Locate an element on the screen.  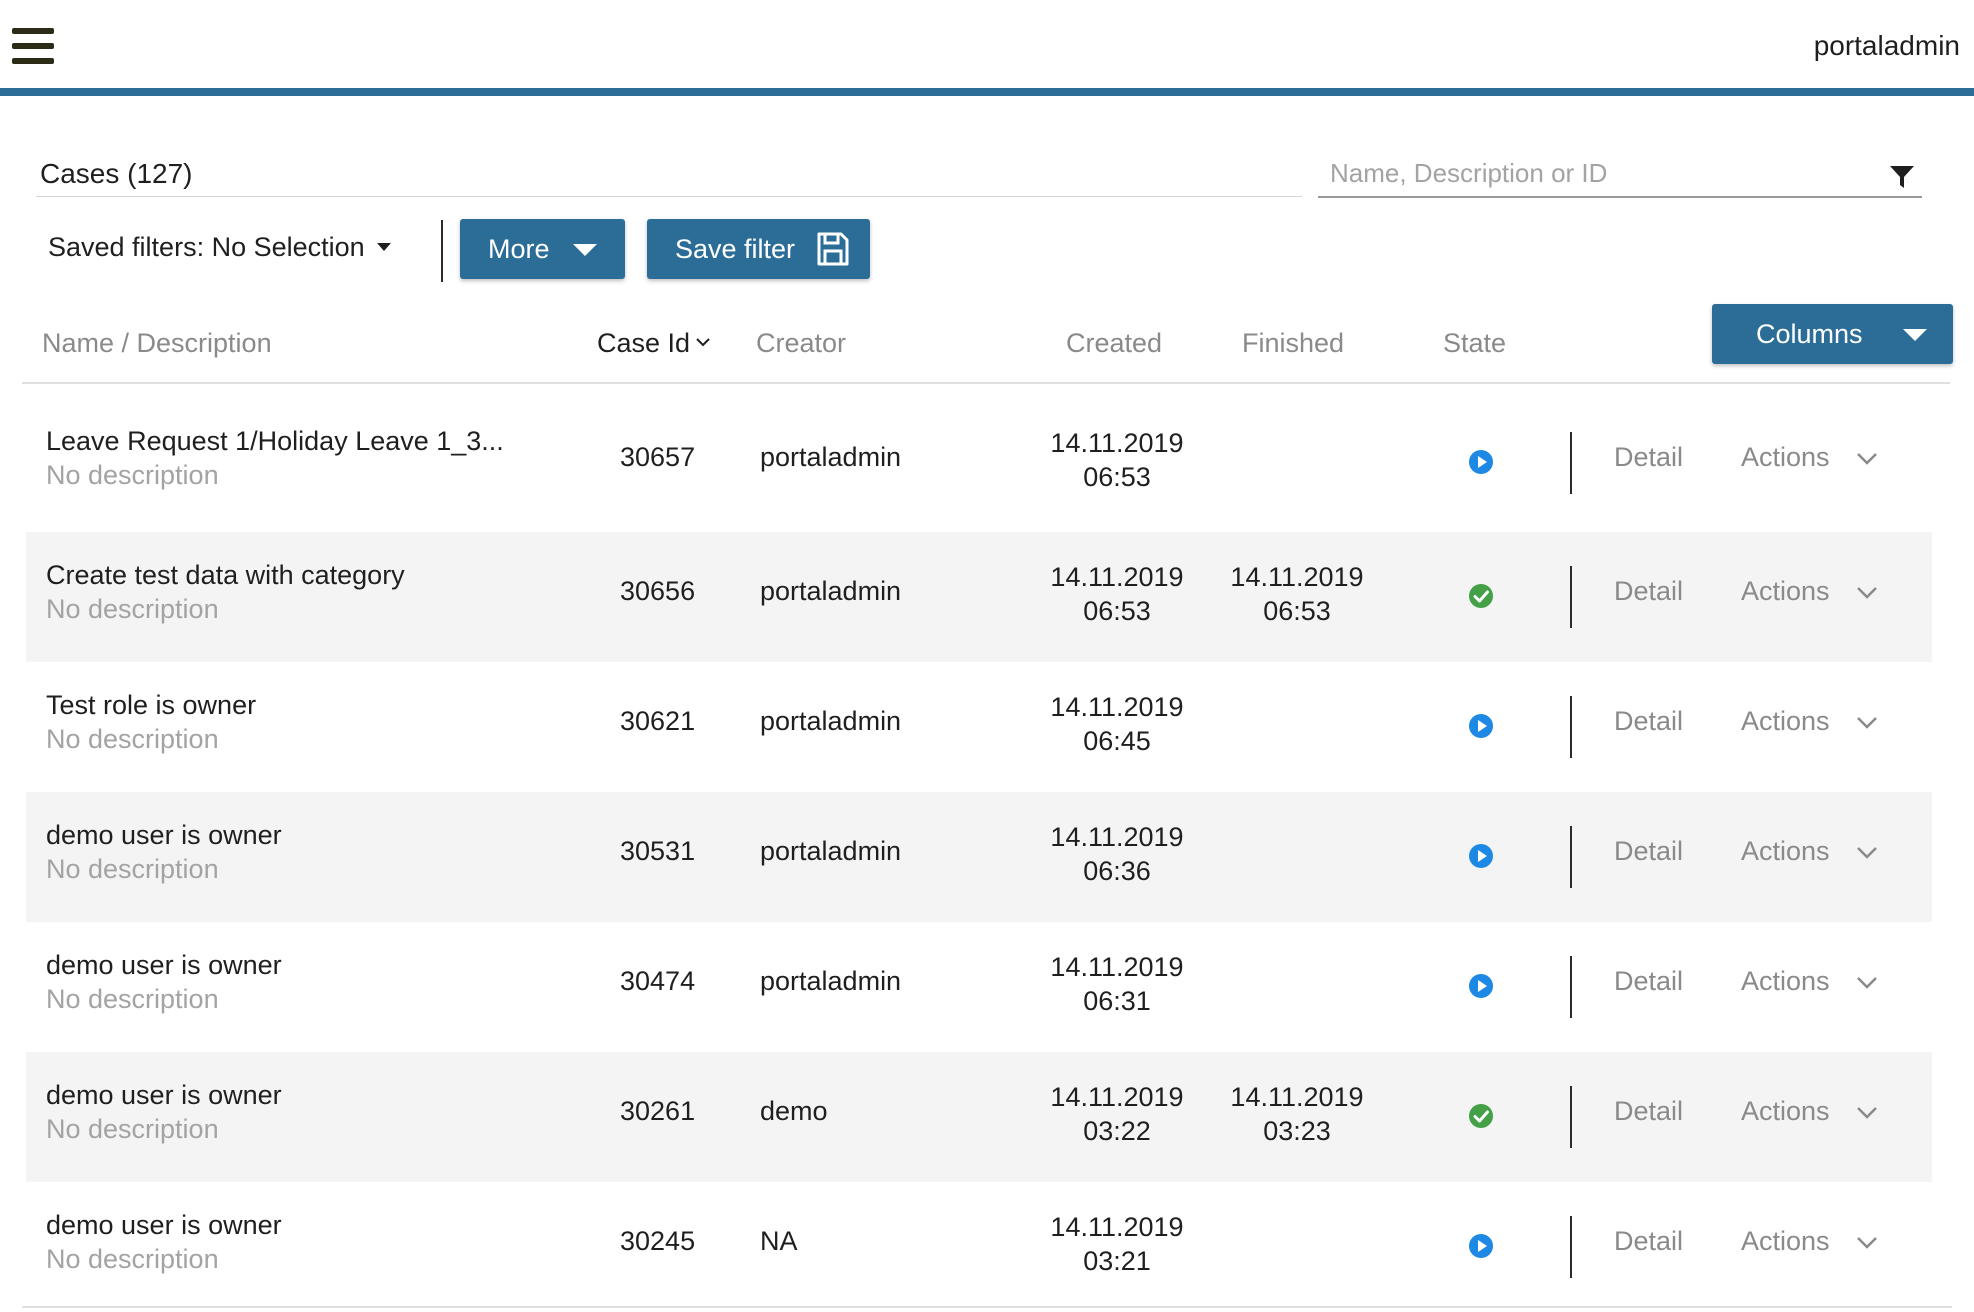
case-name: Test role is owner is located at coordinates (151, 705).